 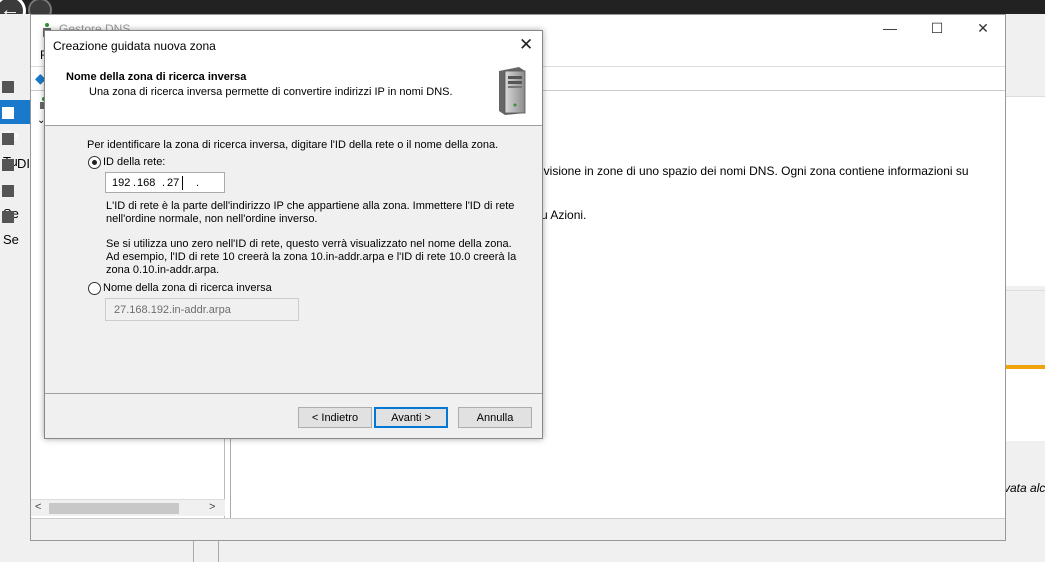 What do you see at coordinates (206, 551) in the screenshot?
I see `bottom-divider` at bounding box center [206, 551].